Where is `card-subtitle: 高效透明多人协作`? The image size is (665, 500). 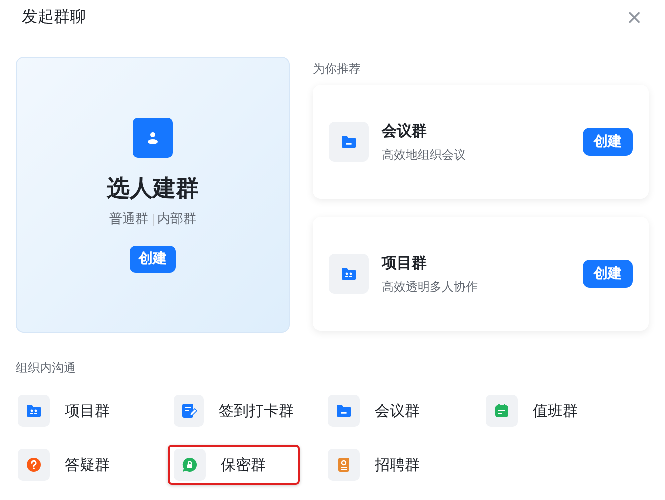
card-subtitle: 高效透明多人协作 is located at coordinates (430, 287).